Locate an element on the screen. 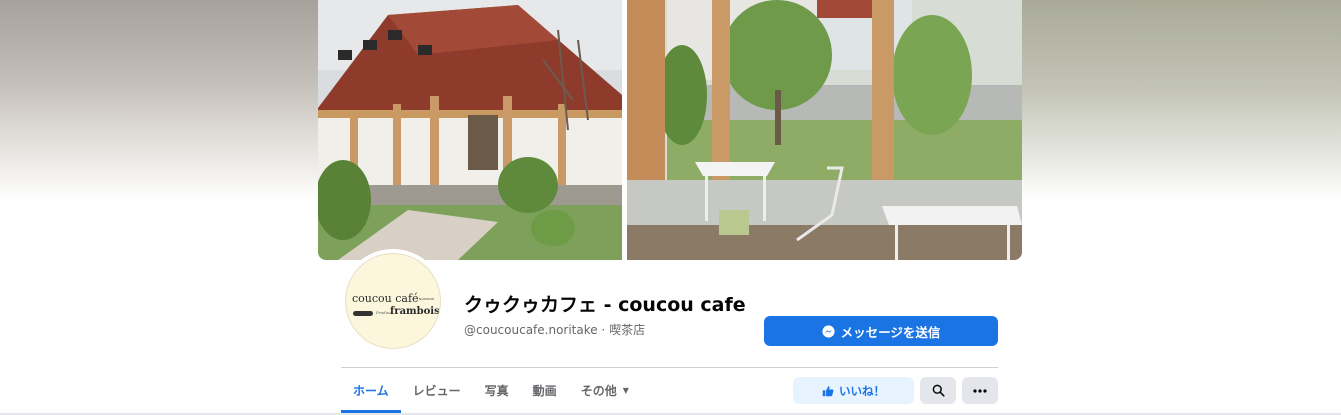 The width and height of the screenshot is (1341, 415). cover-backdrop-right is located at coordinates (1181, 100).